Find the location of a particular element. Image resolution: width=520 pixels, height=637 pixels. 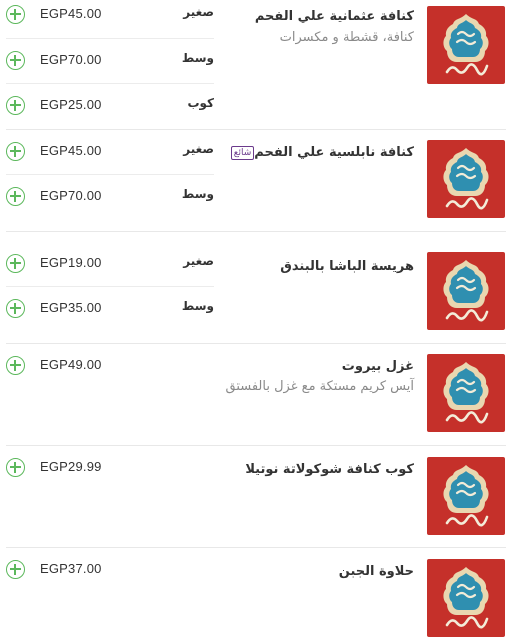

popular-badge: شائع is located at coordinates (242, 152).